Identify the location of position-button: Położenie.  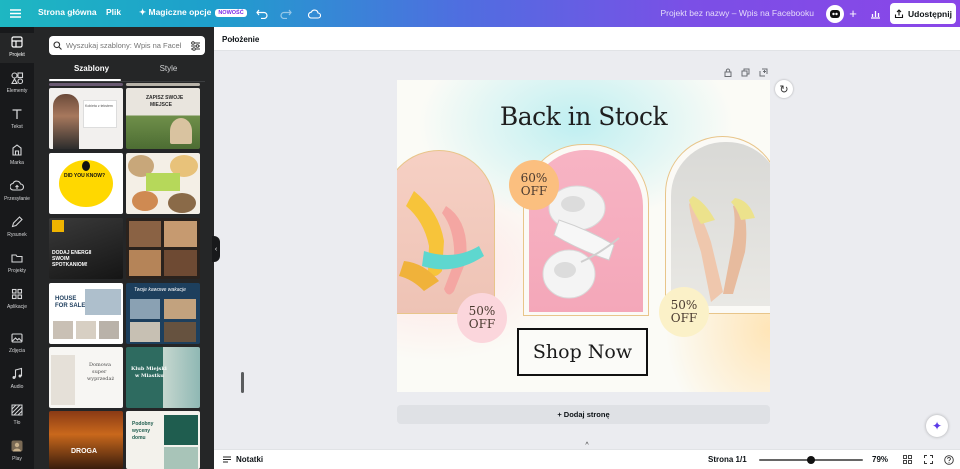
(240, 39).